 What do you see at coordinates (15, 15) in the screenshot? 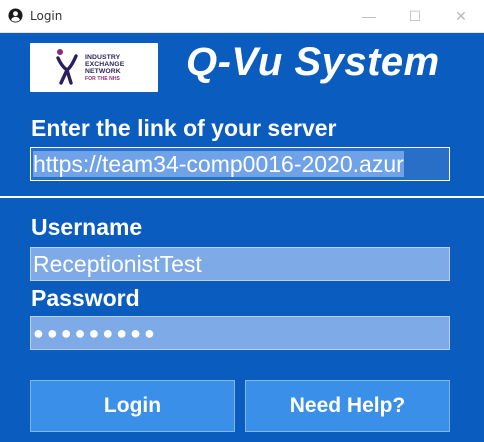
I see `user-account-icon` at bounding box center [15, 15].